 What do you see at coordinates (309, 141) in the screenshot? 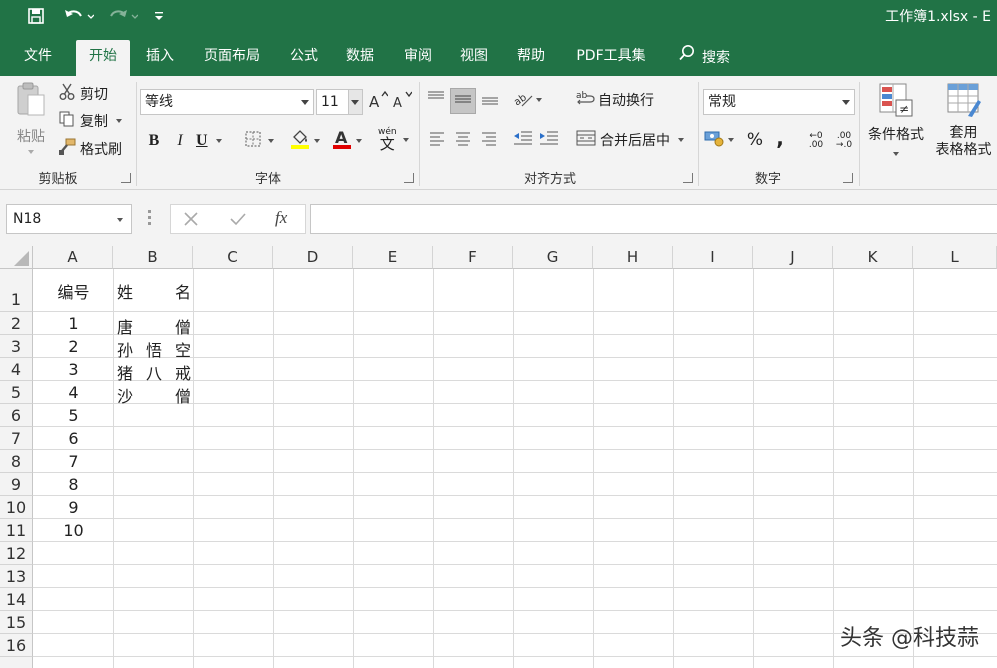
I see `fill-color-button` at bounding box center [309, 141].